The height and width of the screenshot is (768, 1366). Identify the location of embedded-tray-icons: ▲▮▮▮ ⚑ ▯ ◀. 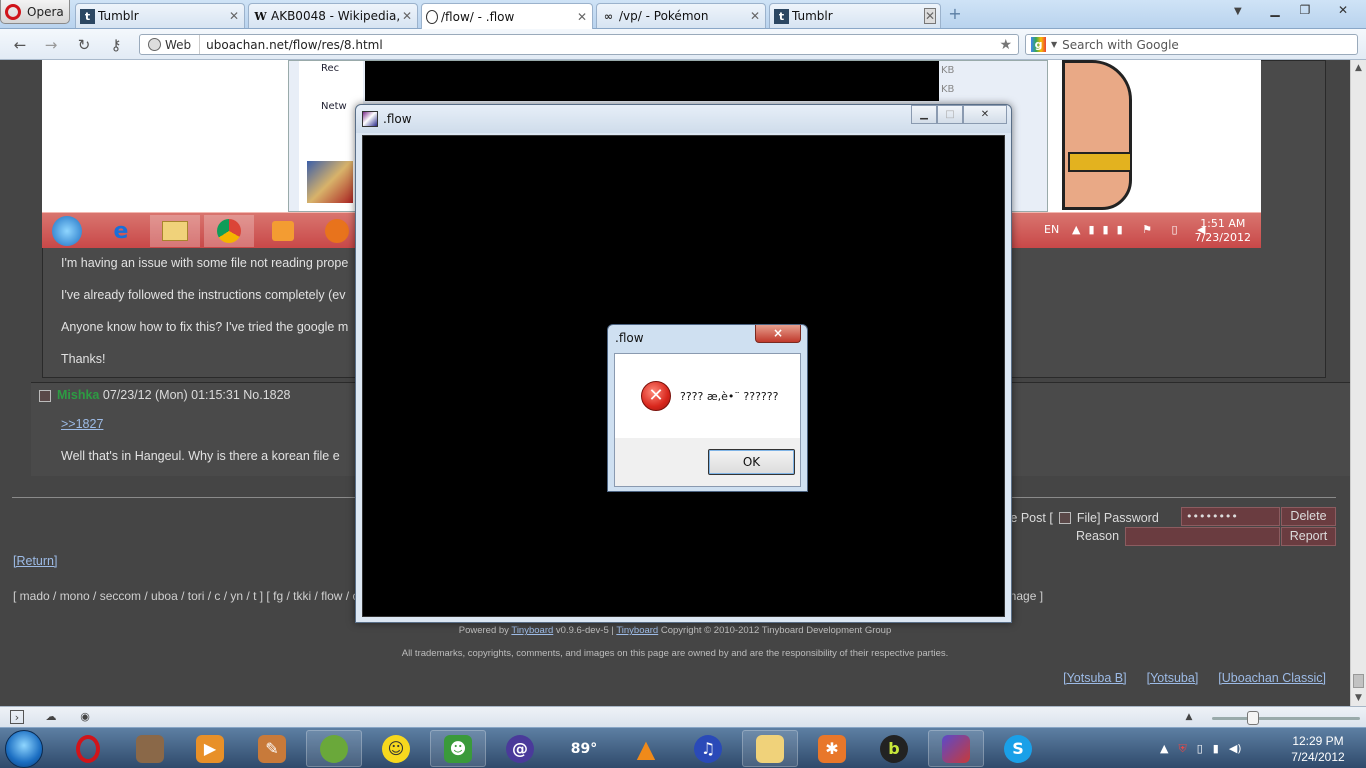
(1143, 229).